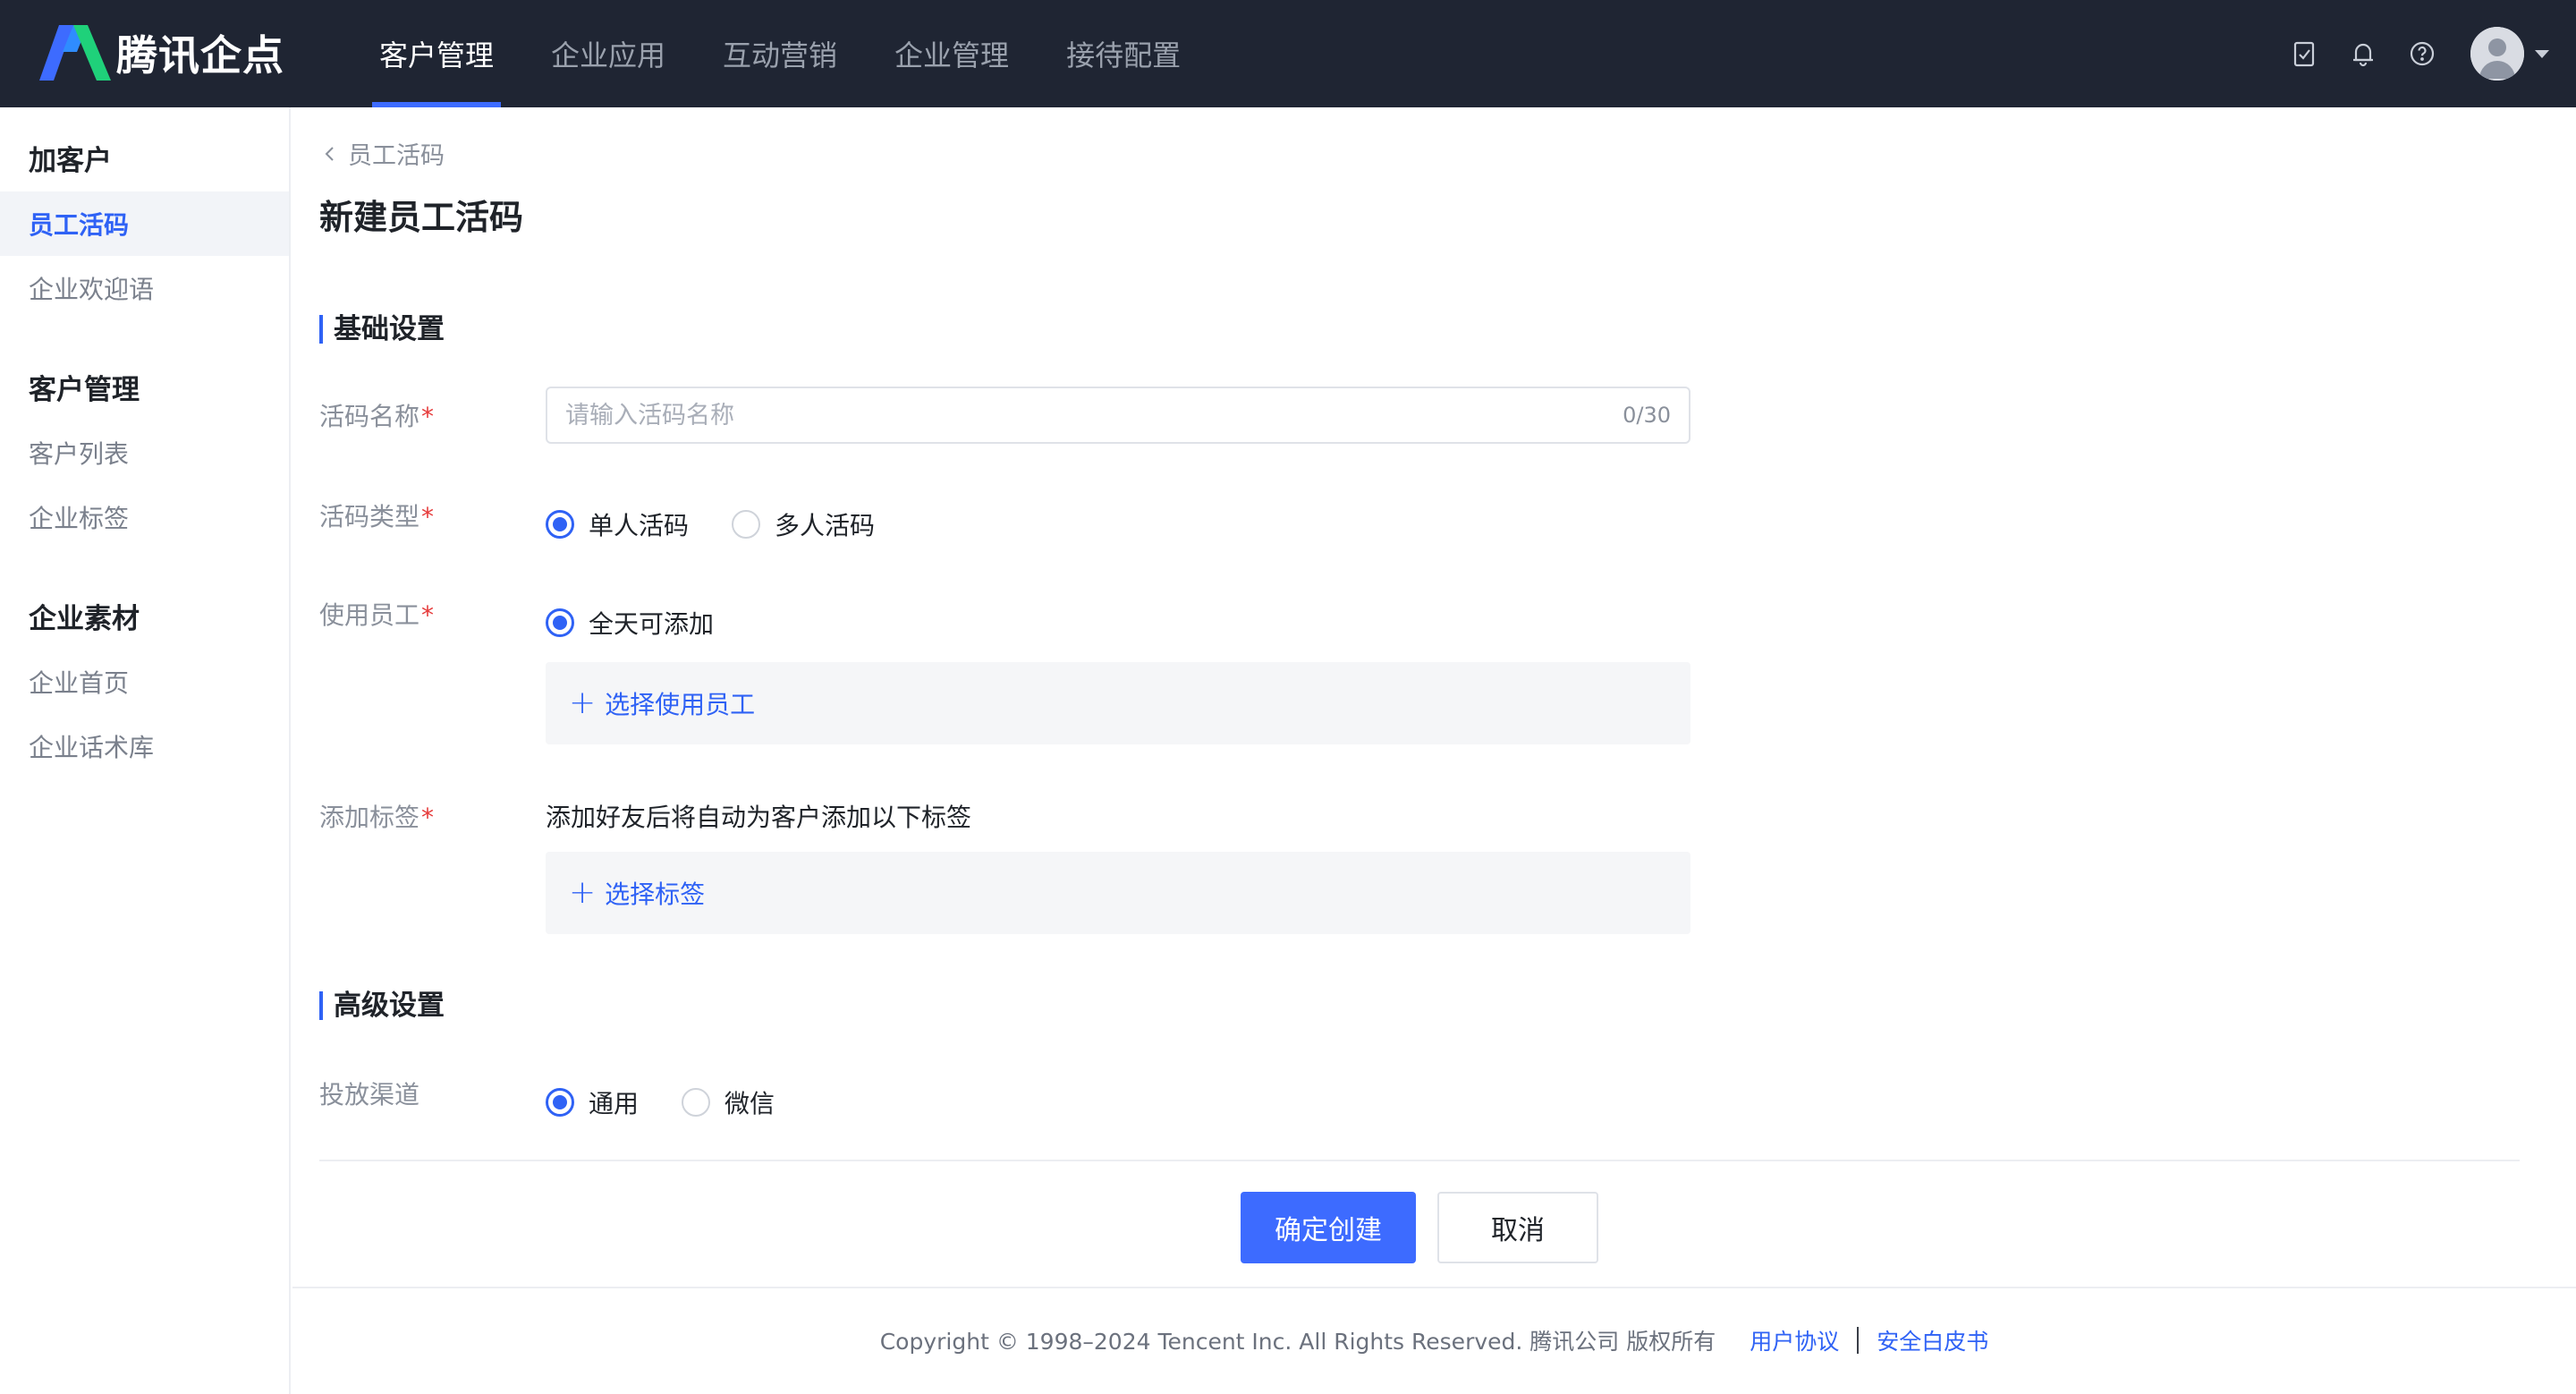 The width and height of the screenshot is (2576, 1394). I want to click on chevron-down-icon, so click(2542, 53).